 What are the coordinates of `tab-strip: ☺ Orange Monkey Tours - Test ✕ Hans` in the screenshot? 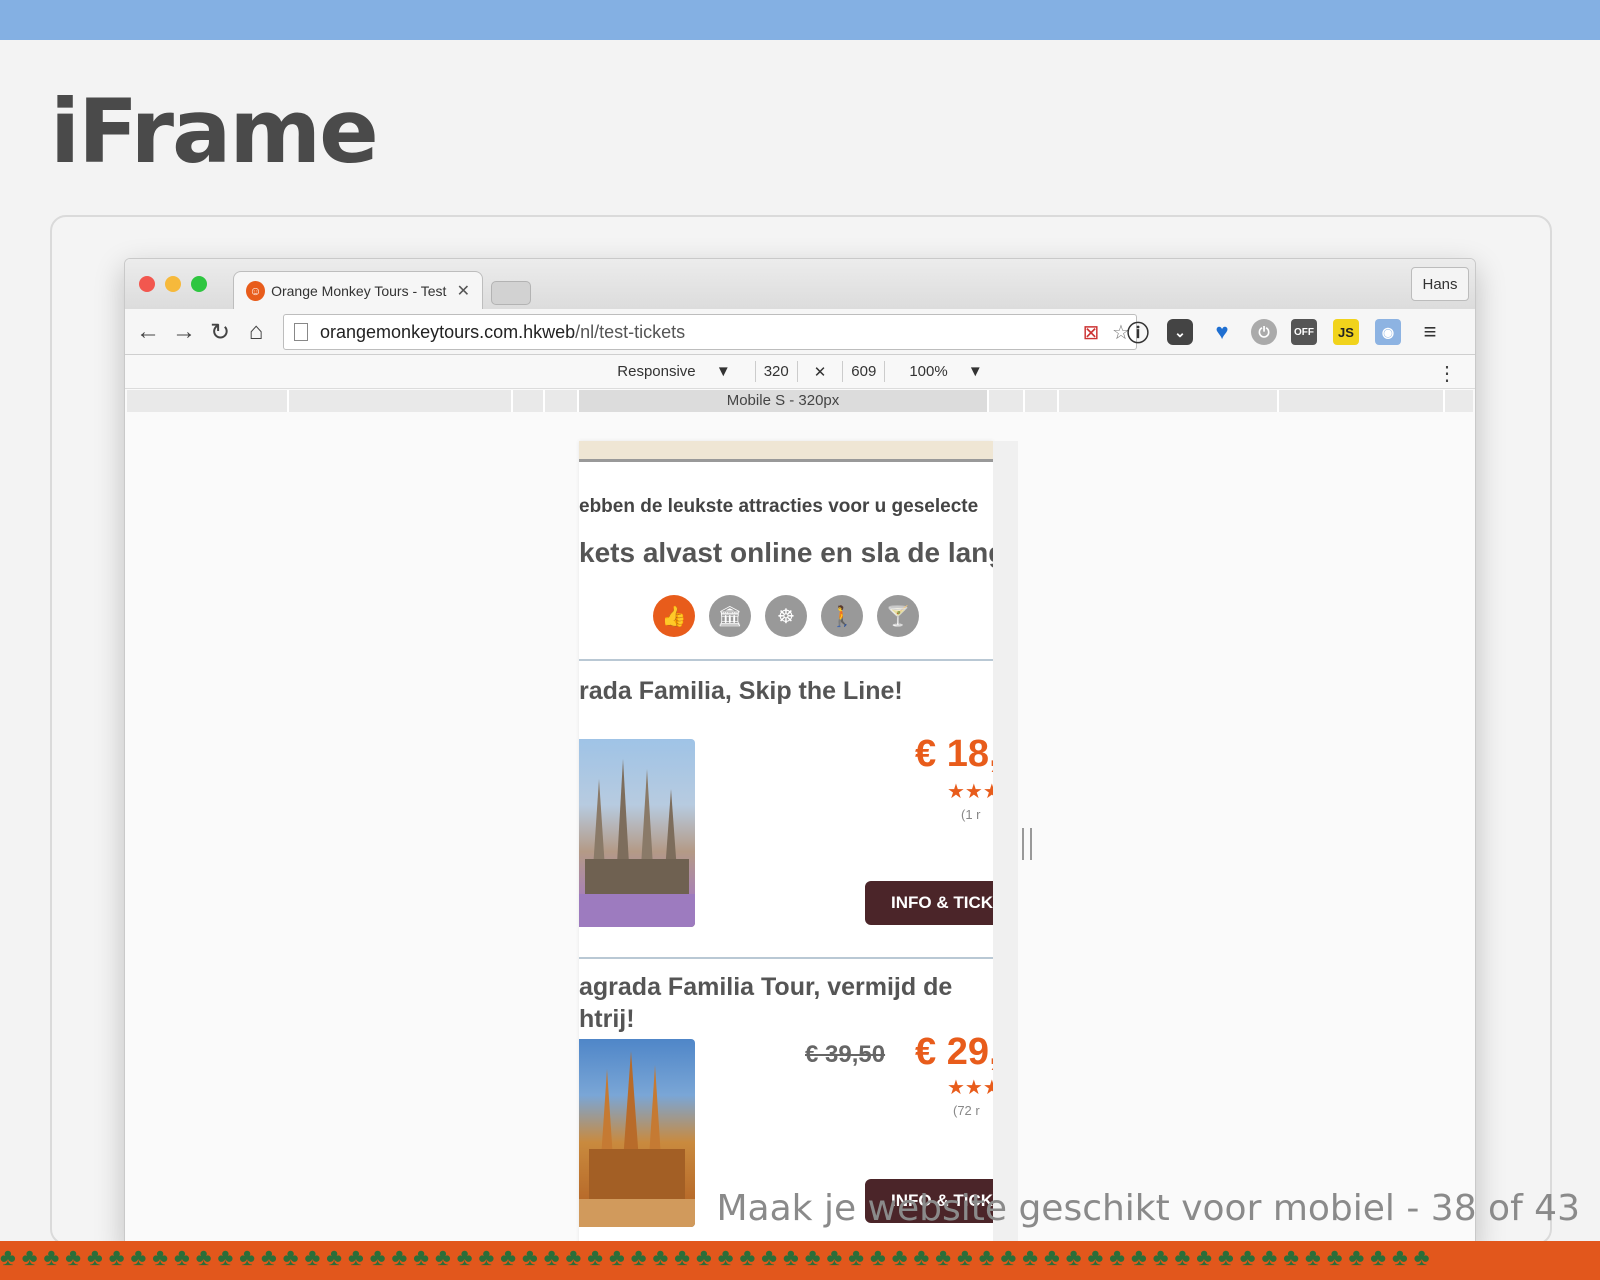 It's located at (800, 284).